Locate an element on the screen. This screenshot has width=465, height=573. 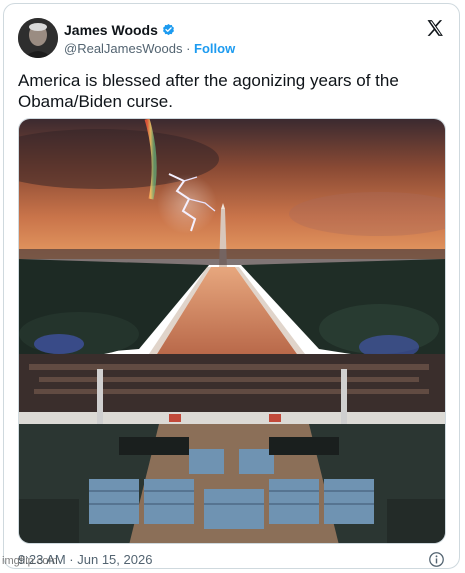
avatar is located at coordinates (38, 38).